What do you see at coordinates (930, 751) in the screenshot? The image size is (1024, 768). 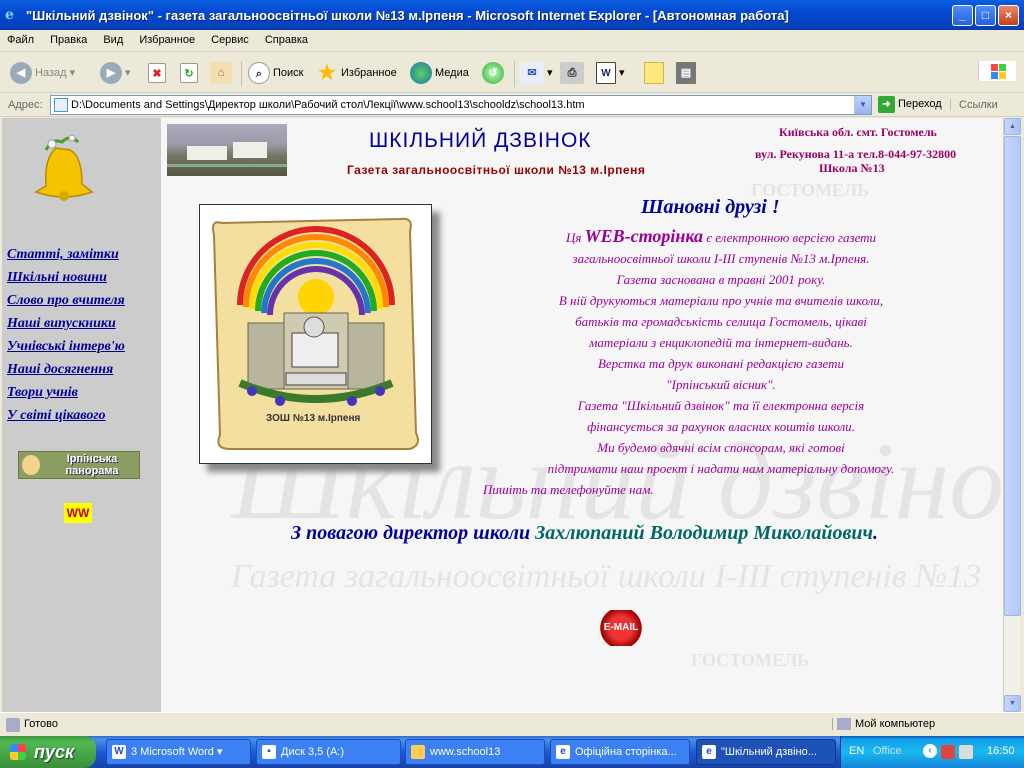 I see `chevron-left-icon: ‹` at bounding box center [930, 751].